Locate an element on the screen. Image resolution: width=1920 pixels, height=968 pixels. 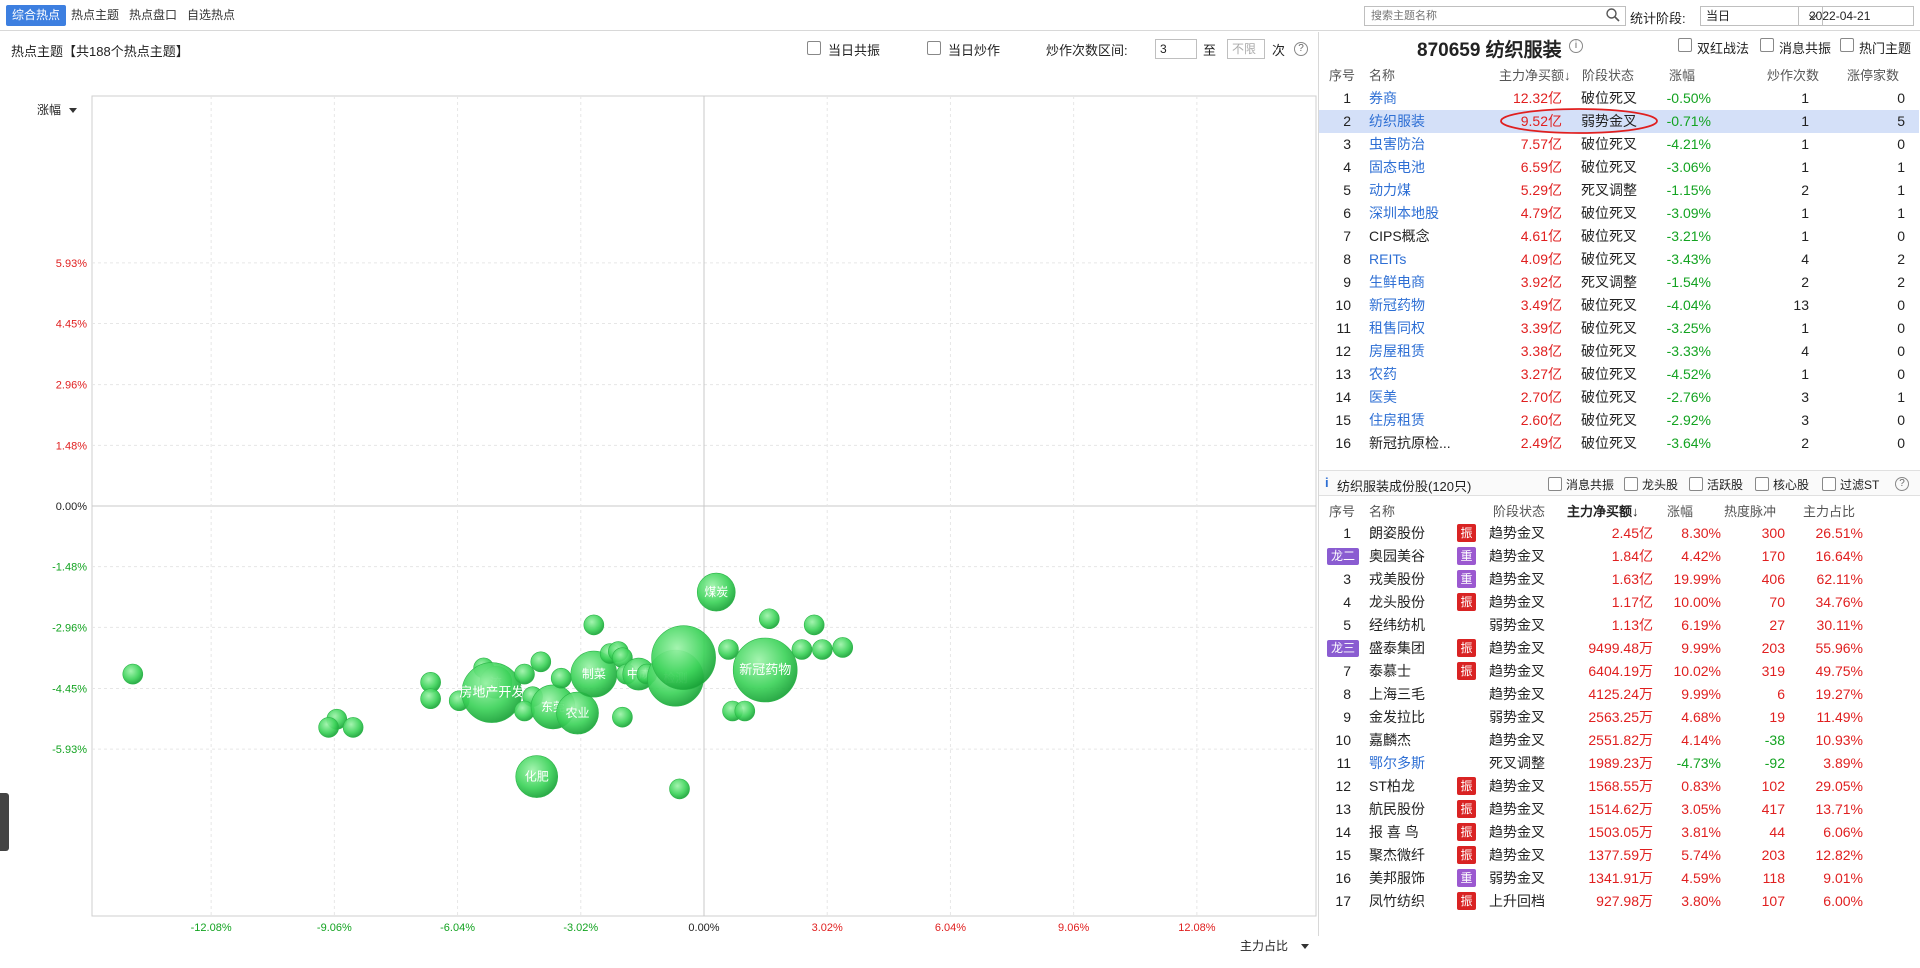
range-from-input: 3 is located at coordinates (1176, 49).